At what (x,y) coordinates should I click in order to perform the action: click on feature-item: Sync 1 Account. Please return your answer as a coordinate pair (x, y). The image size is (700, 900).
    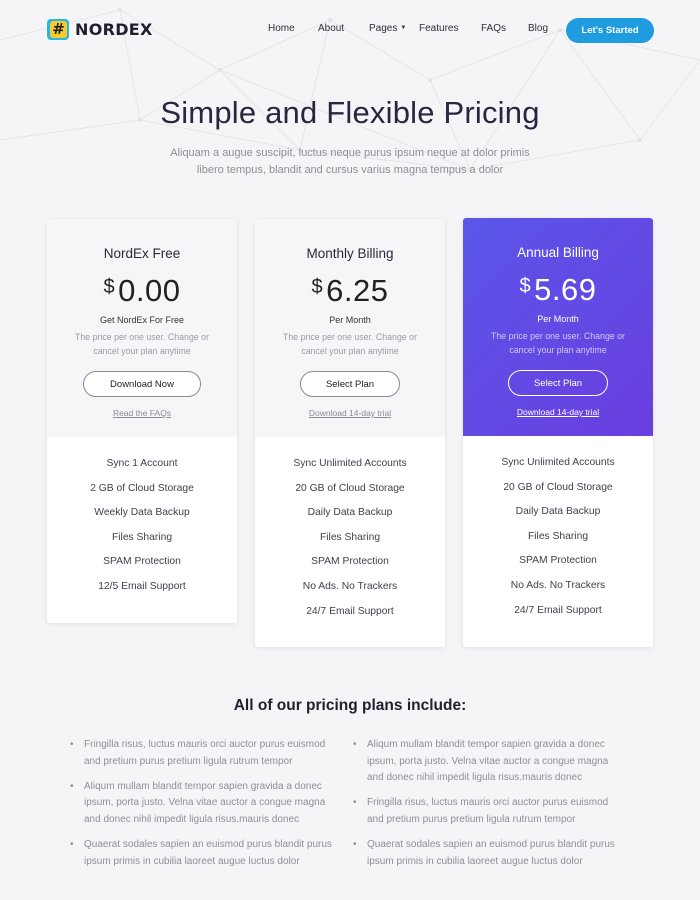
    Looking at the image, I should click on (142, 463).